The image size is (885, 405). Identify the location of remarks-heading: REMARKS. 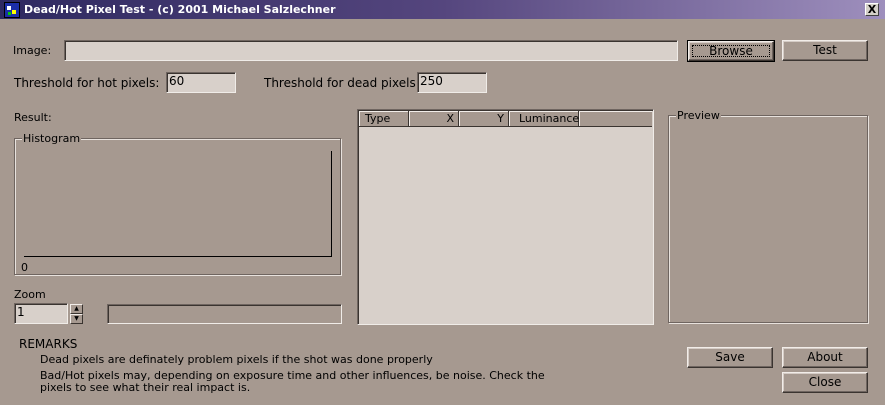
(48, 344).